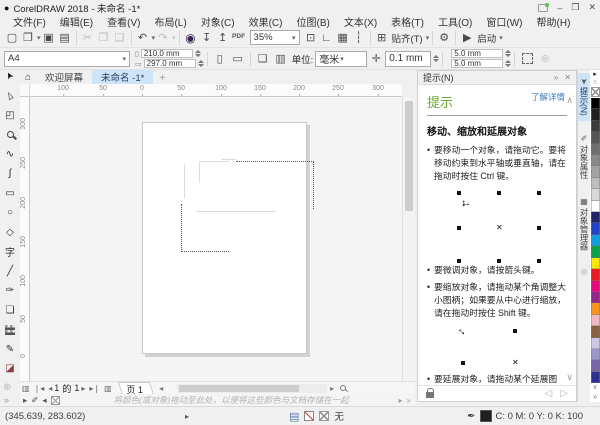 The image size is (600, 425). Describe the element at coordinates (408, 239) in the screenshot. I see `canvas-vertical-scrollbar` at that location.